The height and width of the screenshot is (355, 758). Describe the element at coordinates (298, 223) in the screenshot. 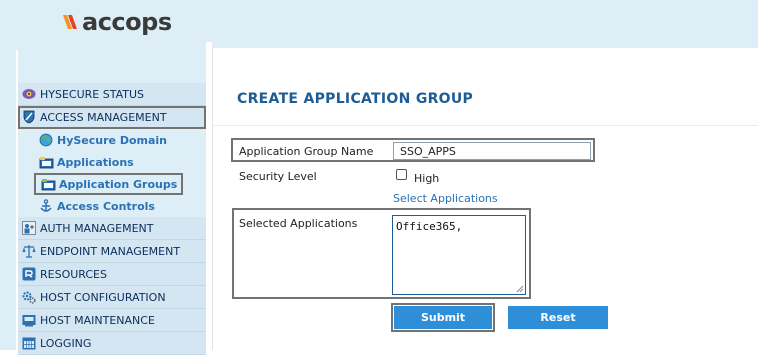

I see `selected-apps-label: Selected Applications` at that location.